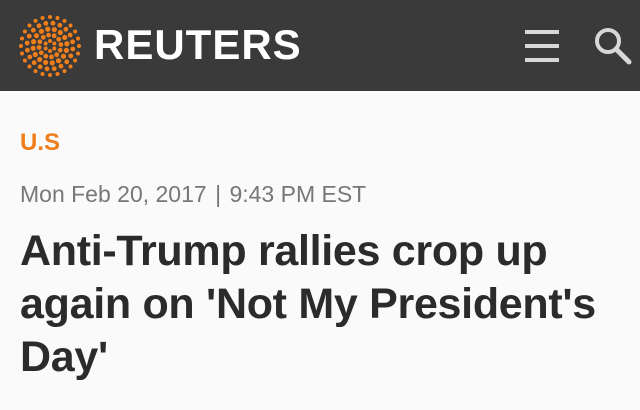 Image resolution: width=640 pixels, height=410 pixels. What do you see at coordinates (613, 46) in the screenshot?
I see `search-icon` at bounding box center [613, 46].